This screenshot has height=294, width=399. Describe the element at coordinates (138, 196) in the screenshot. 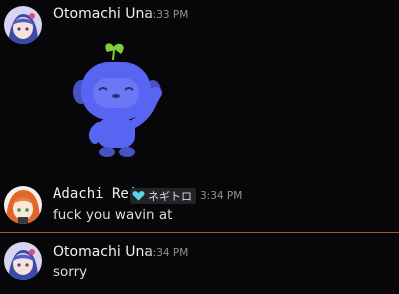

I see `heart-icon` at that location.